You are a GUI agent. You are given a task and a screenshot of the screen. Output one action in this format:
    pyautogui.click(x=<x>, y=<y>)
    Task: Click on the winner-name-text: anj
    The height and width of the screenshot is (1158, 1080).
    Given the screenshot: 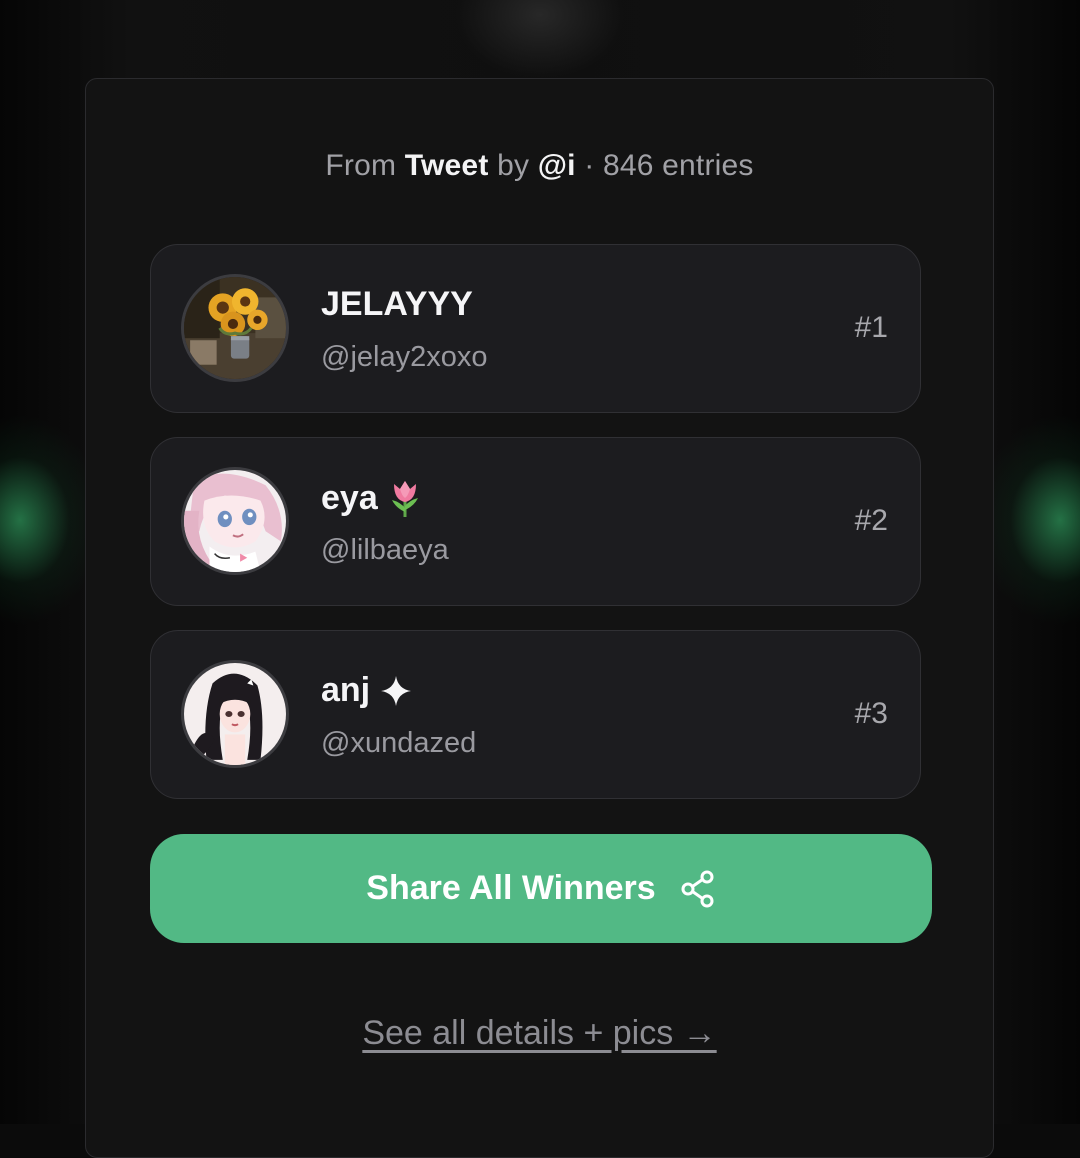 What is the action you would take?
    pyautogui.click(x=346, y=690)
    